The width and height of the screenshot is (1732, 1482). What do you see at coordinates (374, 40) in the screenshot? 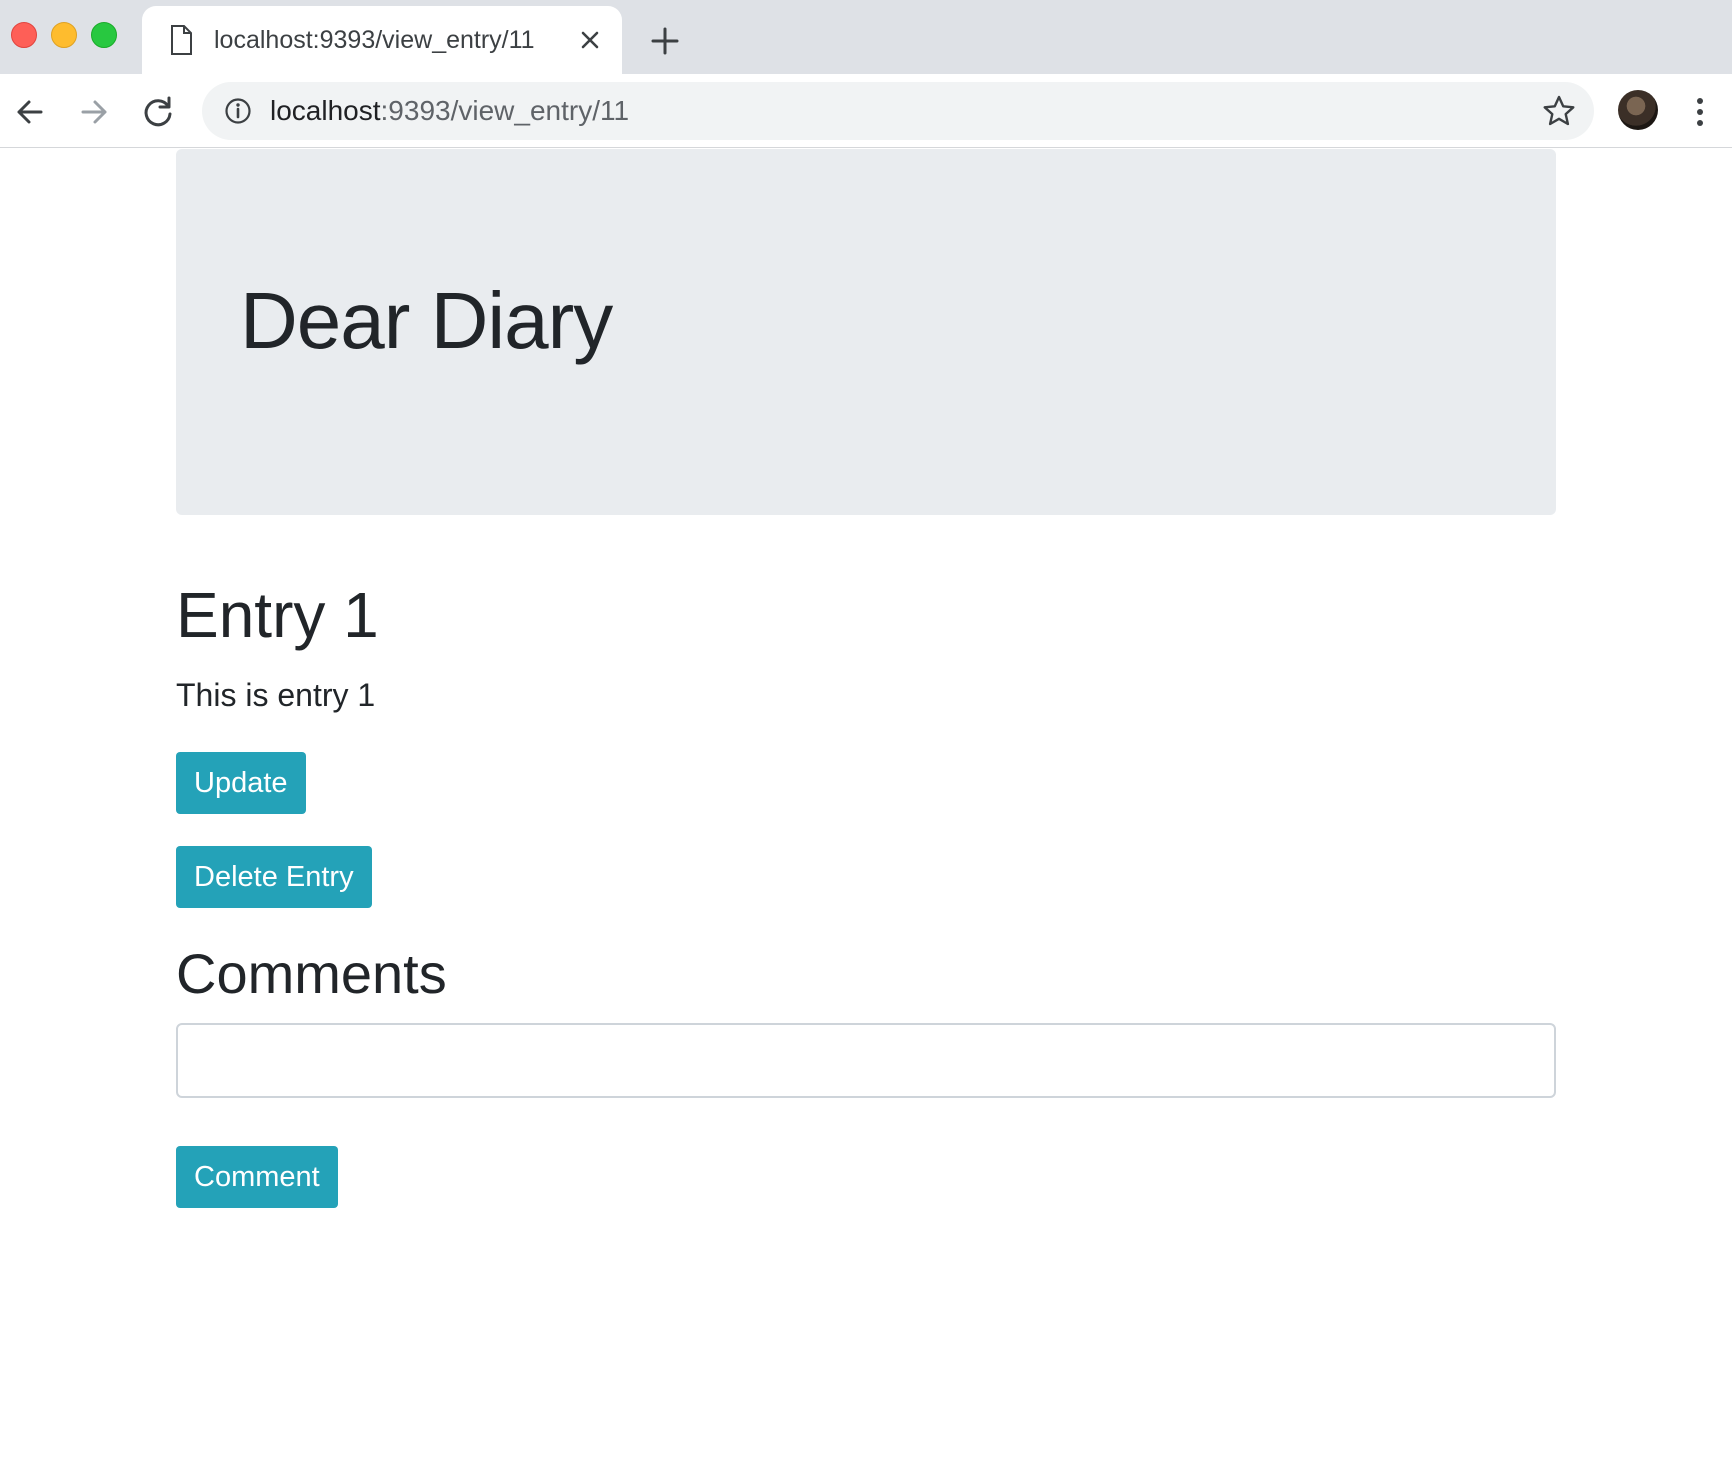
I see `tab-title: localhost:9393/view_entry/11` at bounding box center [374, 40].